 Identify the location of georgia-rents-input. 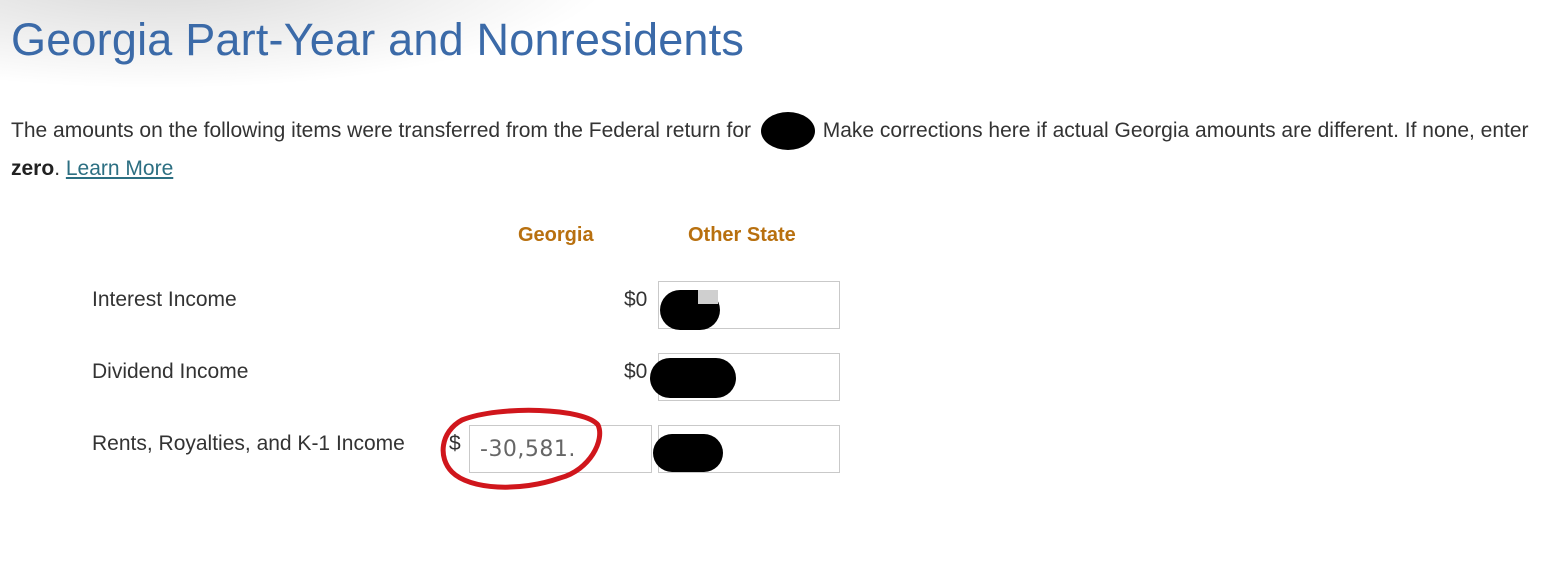
(560, 449).